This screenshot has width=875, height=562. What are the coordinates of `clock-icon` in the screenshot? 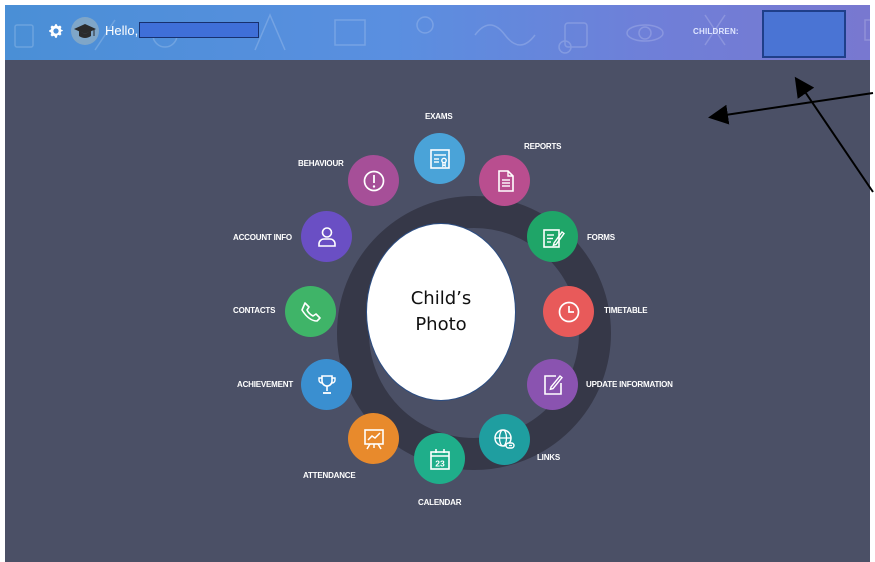 It's located at (568, 311).